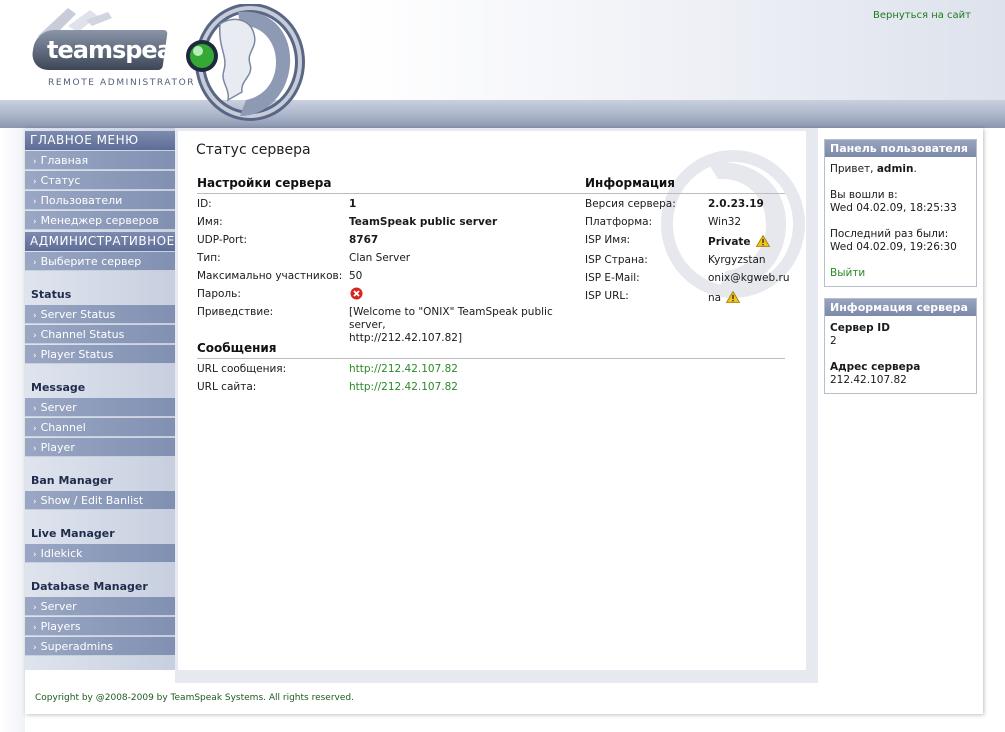 Image resolution: width=1005 pixels, height=732 pixels. Describe the element at coordinates (60, 180) in the screenshot. I see `sidebar-item-label: Статус` at that location.